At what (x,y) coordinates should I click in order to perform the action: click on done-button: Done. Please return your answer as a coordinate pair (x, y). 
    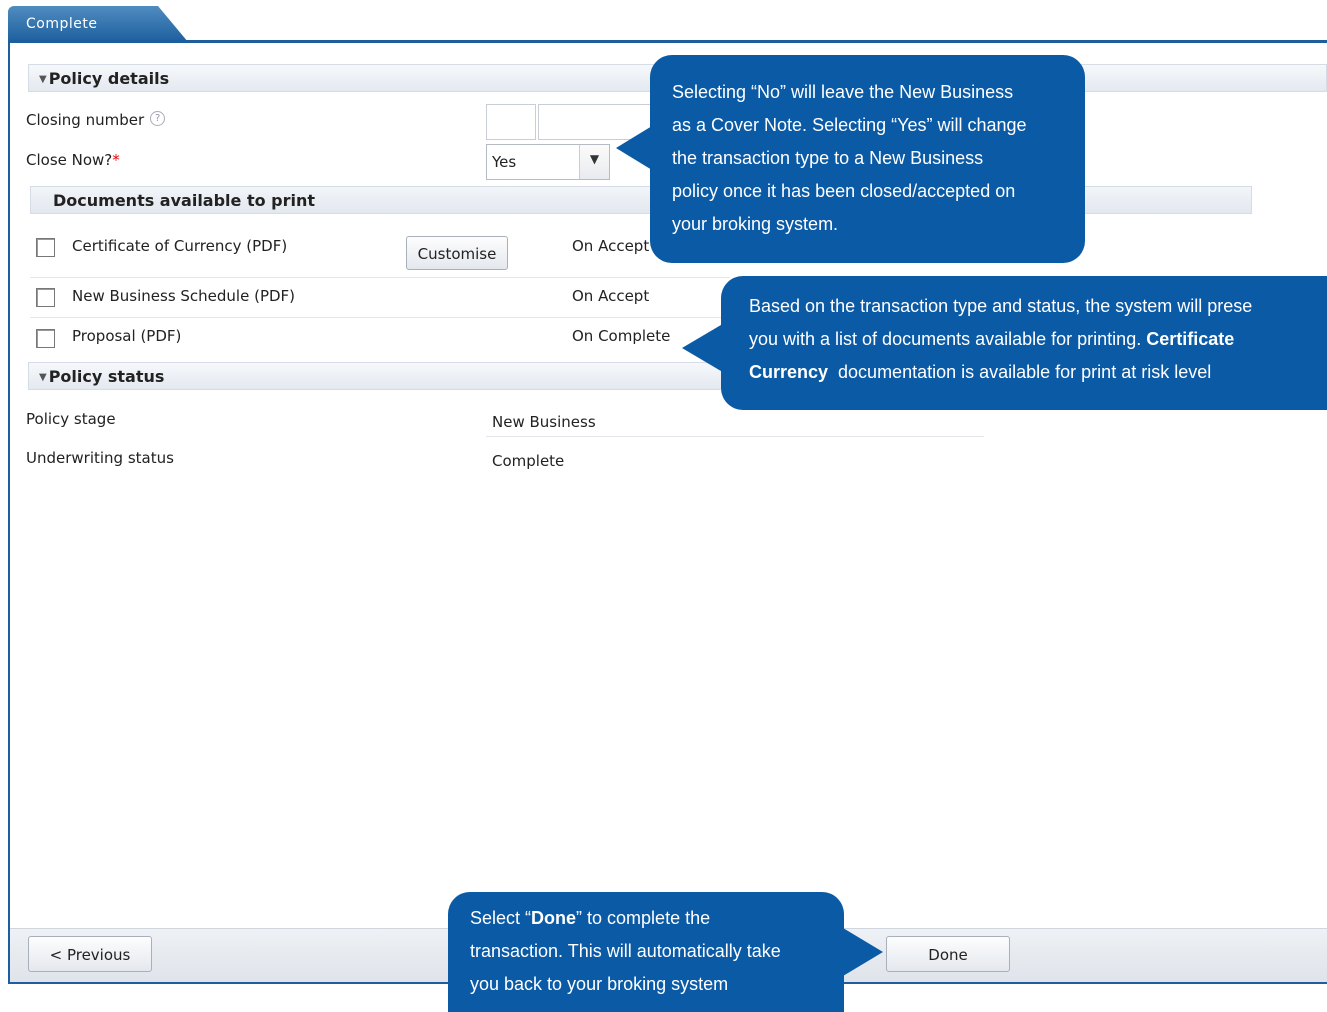
    Looking at the image, I should click on (948, 954).